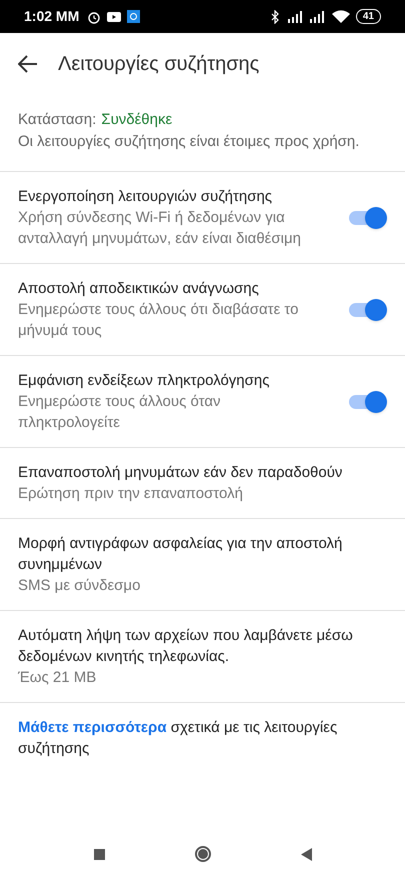 This screenshot has height=878, width=405. I want to click on settings-row: Ενεργοποίηση λειτουργιών συζήτησης Χρήση σύνδεσης Wi-Fi ή δεδομένων για ανταλλαγή μηνυμάτων, εάν είναι διαθέσιμη, so click(202, 218).